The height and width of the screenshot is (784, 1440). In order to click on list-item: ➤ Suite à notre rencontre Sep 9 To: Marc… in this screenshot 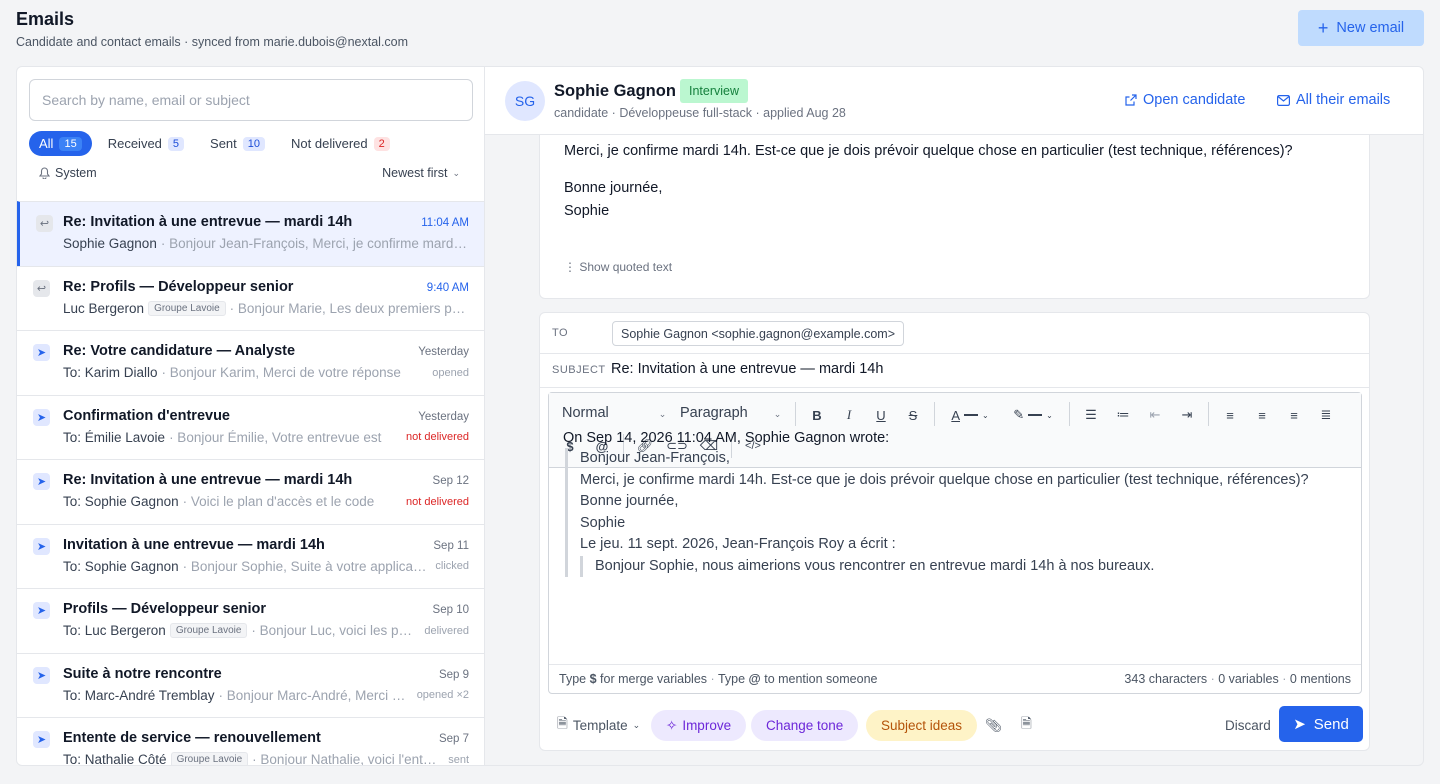, I will do `click(250, 685)`.